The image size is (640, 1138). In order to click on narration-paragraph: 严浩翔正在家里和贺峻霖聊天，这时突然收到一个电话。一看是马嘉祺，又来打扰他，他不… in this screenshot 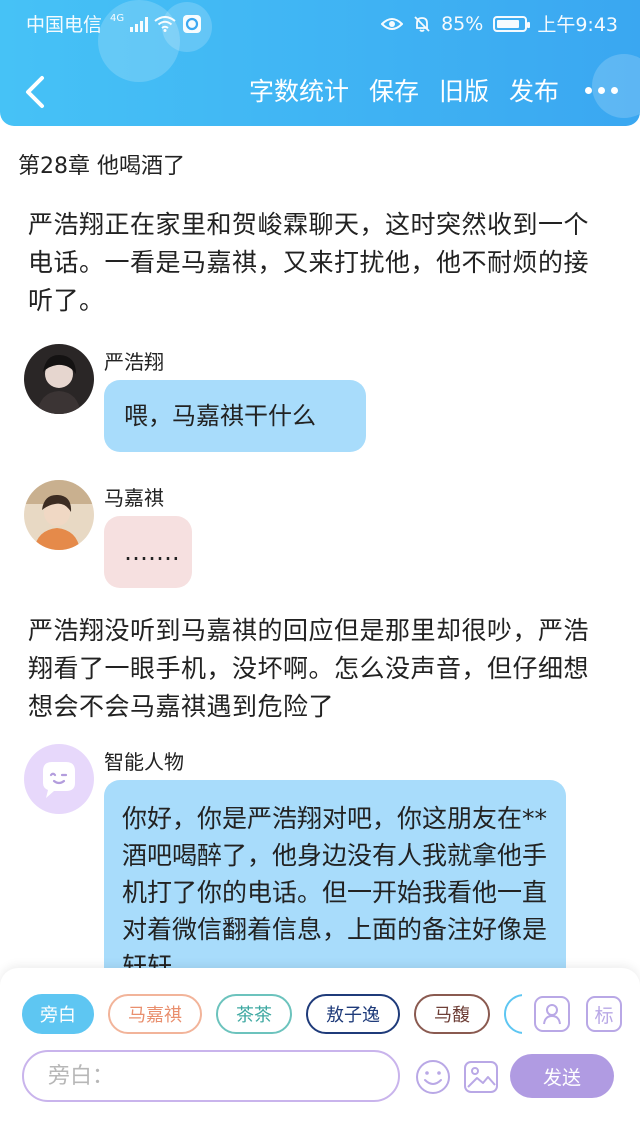, I will do `click(309, 262)`.